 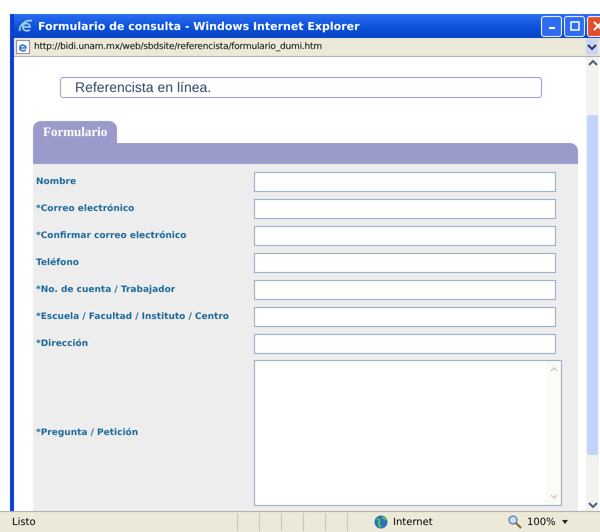 What do you see at coordinates (413, 522) in the screenshot?
I see `zone-text: Internet` at bounding box center [413, 522].